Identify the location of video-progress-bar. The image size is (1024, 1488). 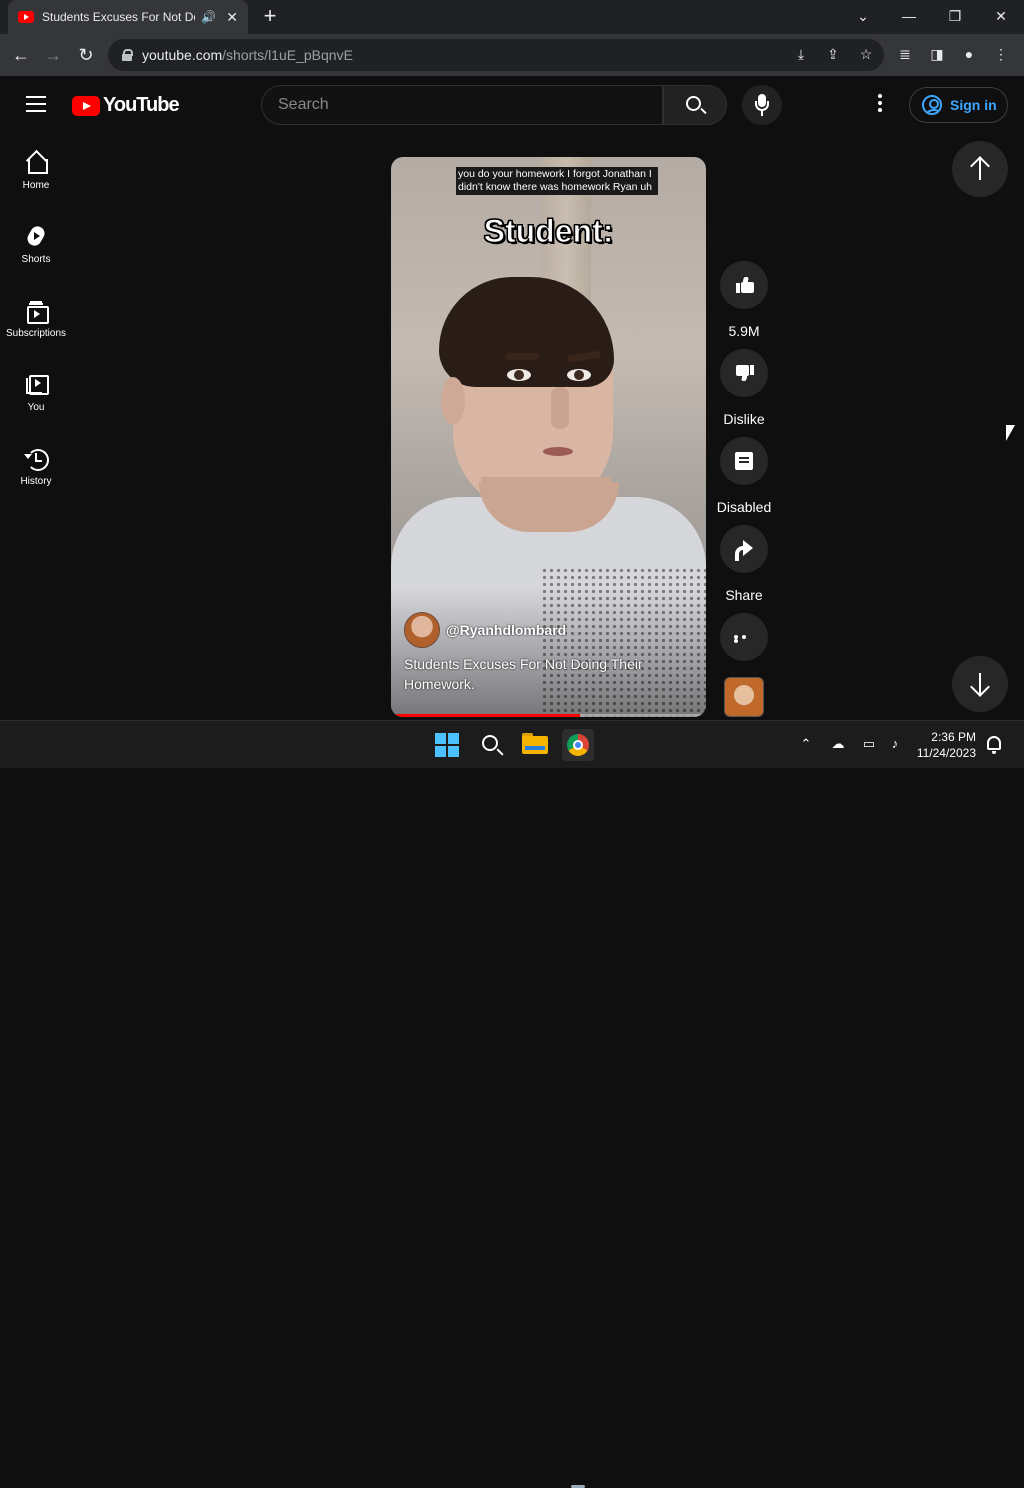
(548, 715).